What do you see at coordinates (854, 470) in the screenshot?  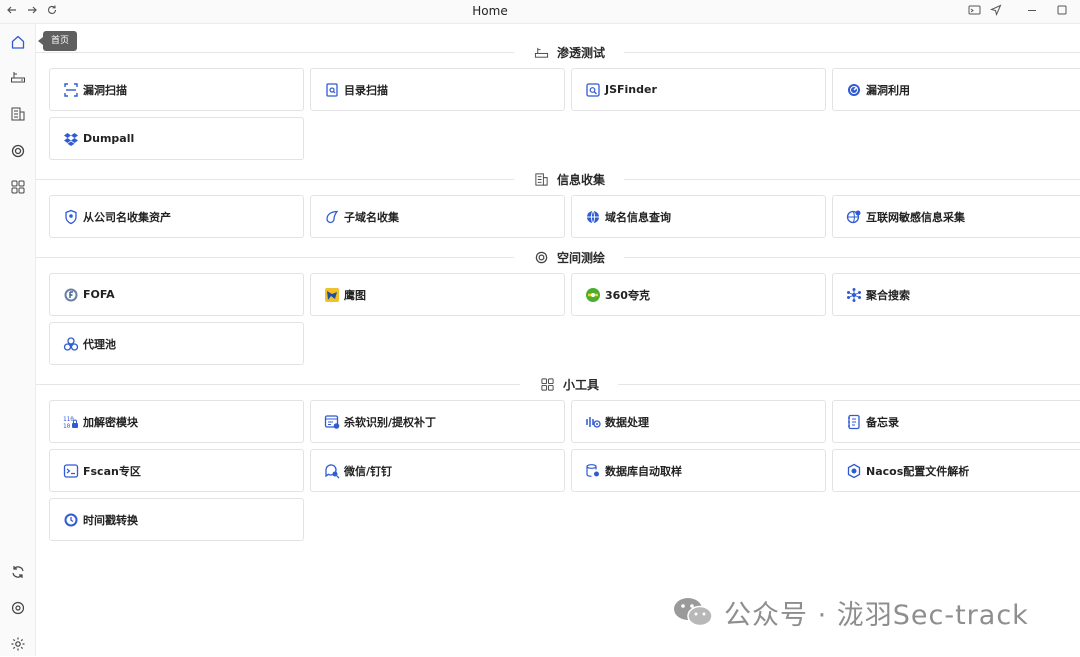 I see `gear-cube-icon` at bounding box center [854, 470].